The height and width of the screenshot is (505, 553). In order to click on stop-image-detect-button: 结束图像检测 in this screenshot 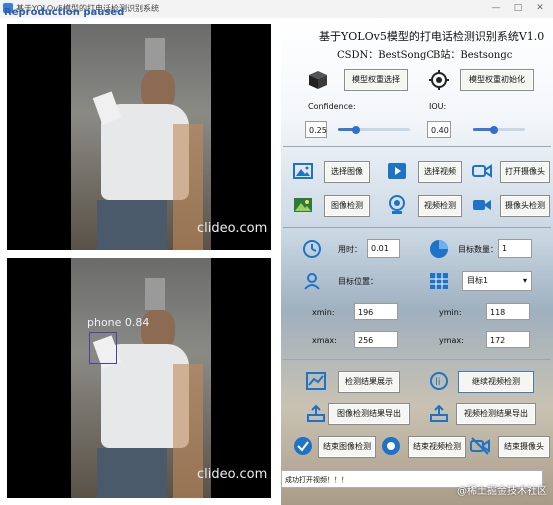, I will do `click(347, 447)`.